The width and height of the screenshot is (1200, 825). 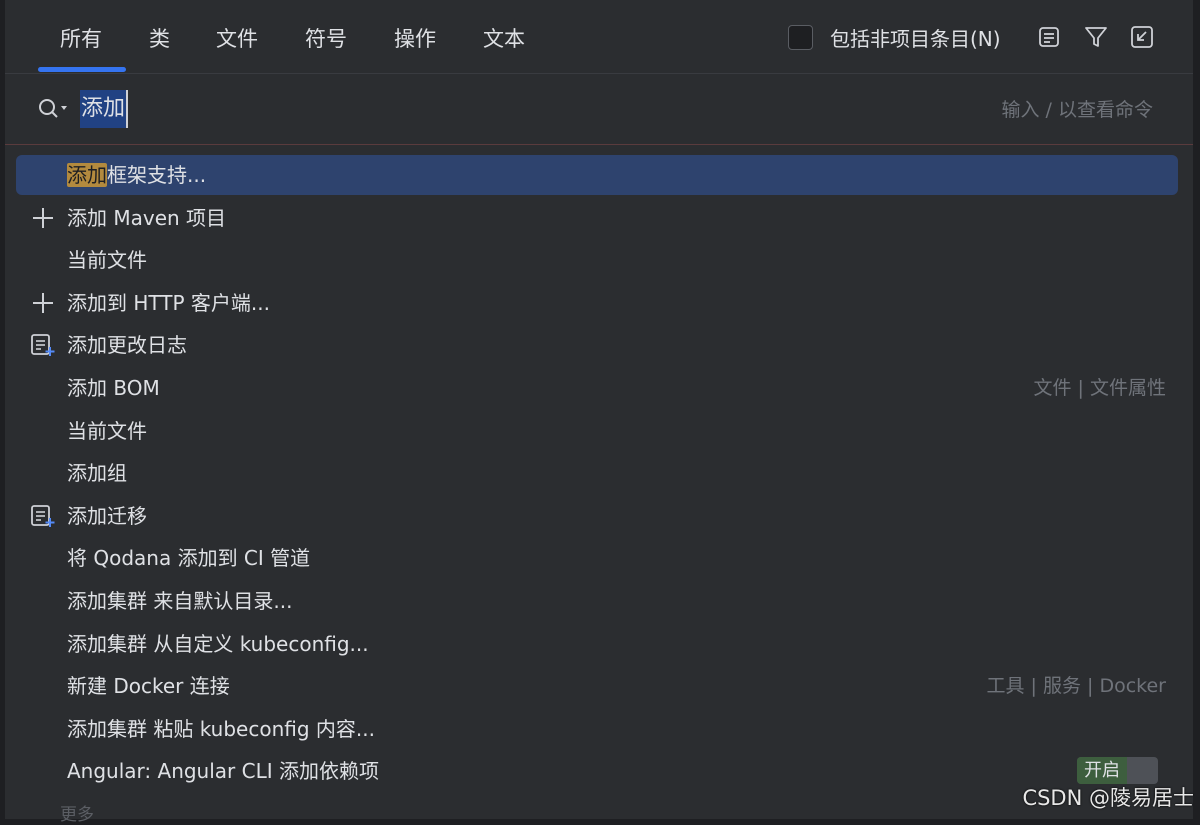 What do you see at coordinates (53, 109) in the screenshot?
I see `search-icon` at bounding box center [53, 109].